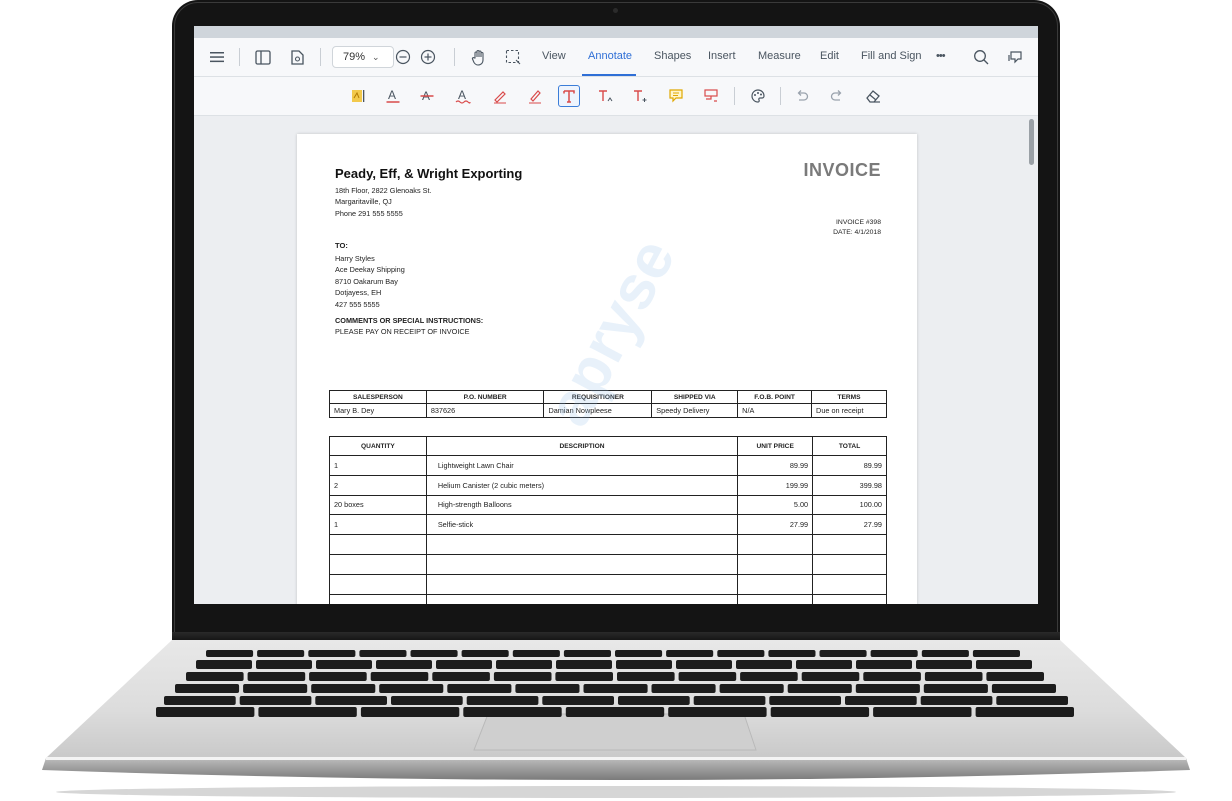  I want to click on annotation-toolbar: A A A, so click(616, 96).